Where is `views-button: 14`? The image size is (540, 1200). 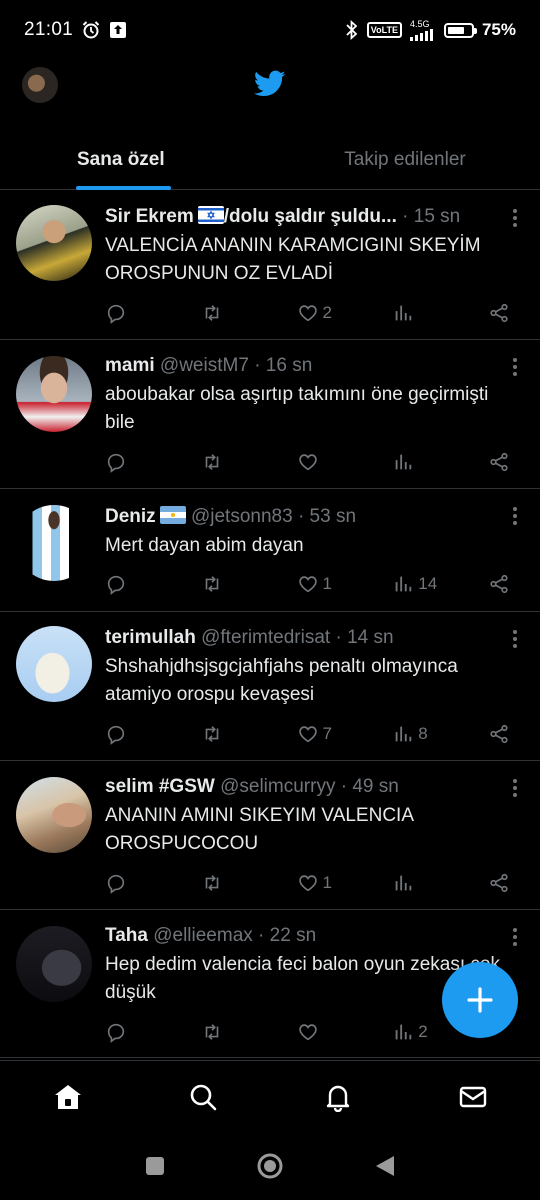
views-button: 14 is located at coordinates (416, 584).